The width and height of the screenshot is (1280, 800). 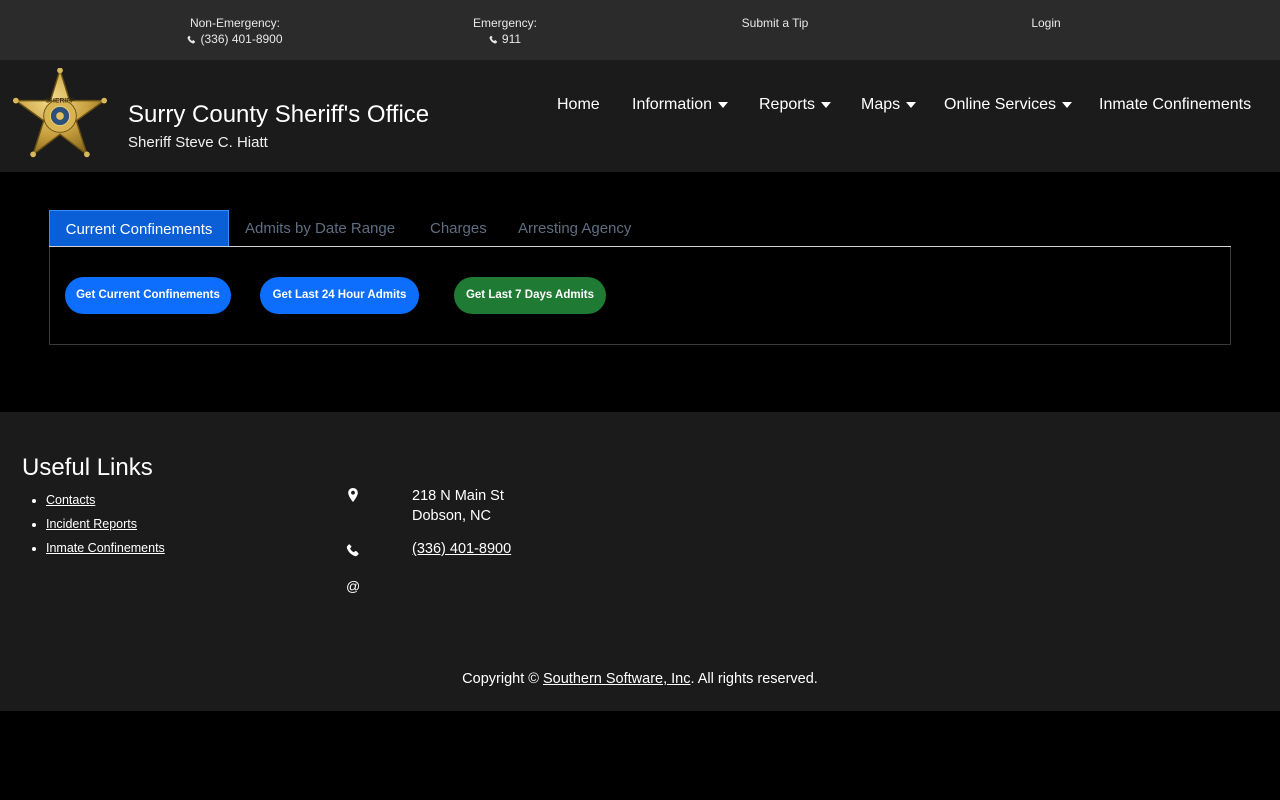 What do you see at coordinates (754, 679) in the screenshot?
I see `copyright-suffix: . All rights reserved.` at bounding box center [754, 679].